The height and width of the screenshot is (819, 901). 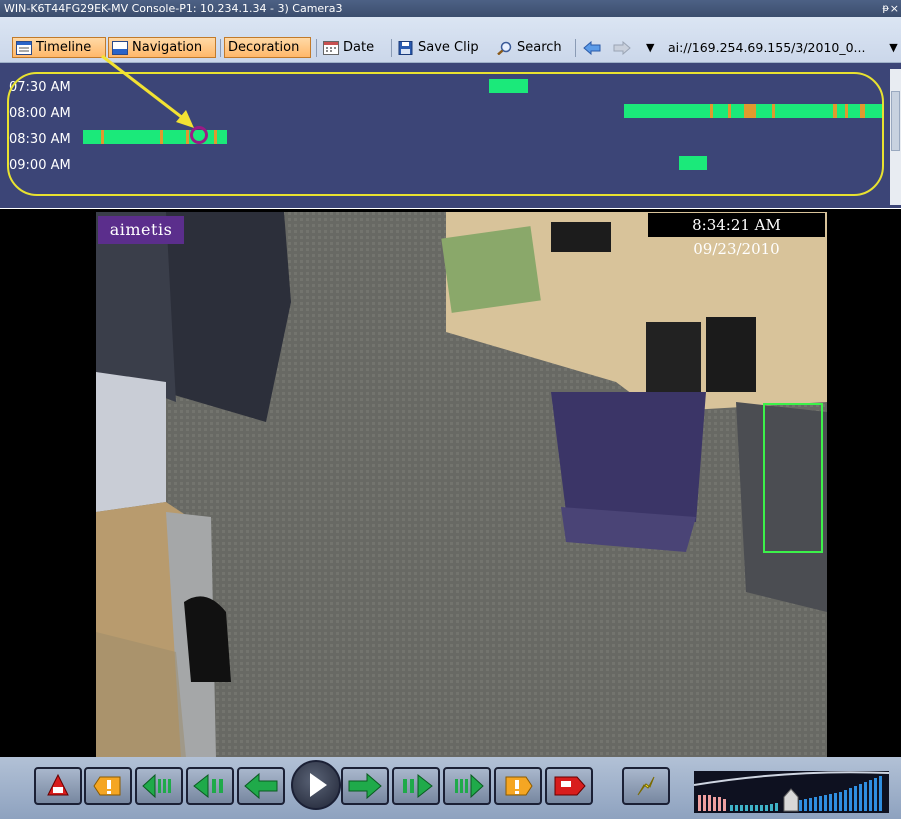 I want to click on pin-icon: ᵽ, so click(x=885, y=8).